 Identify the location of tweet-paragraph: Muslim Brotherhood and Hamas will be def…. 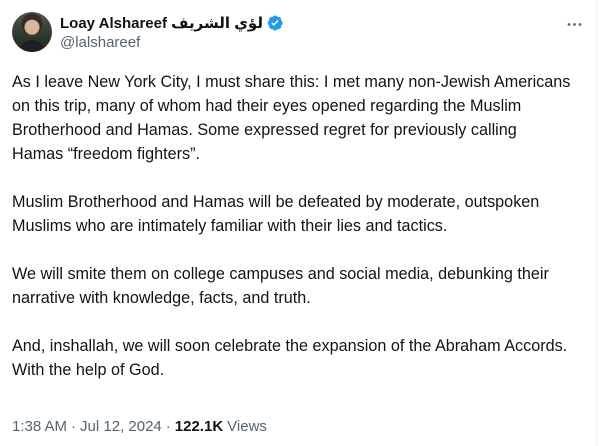
(276, 214).